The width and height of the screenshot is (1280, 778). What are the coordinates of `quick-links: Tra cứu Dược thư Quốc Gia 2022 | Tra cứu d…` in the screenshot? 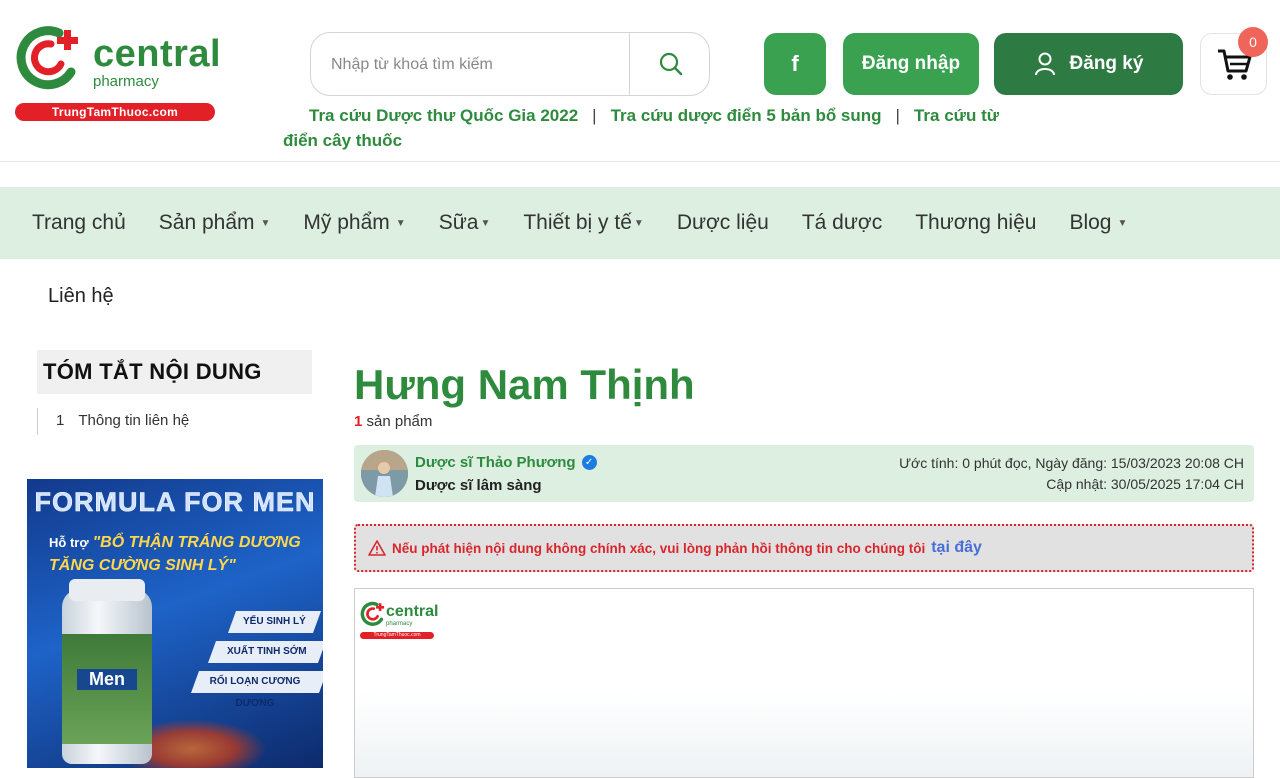 It's located at (643, 128).